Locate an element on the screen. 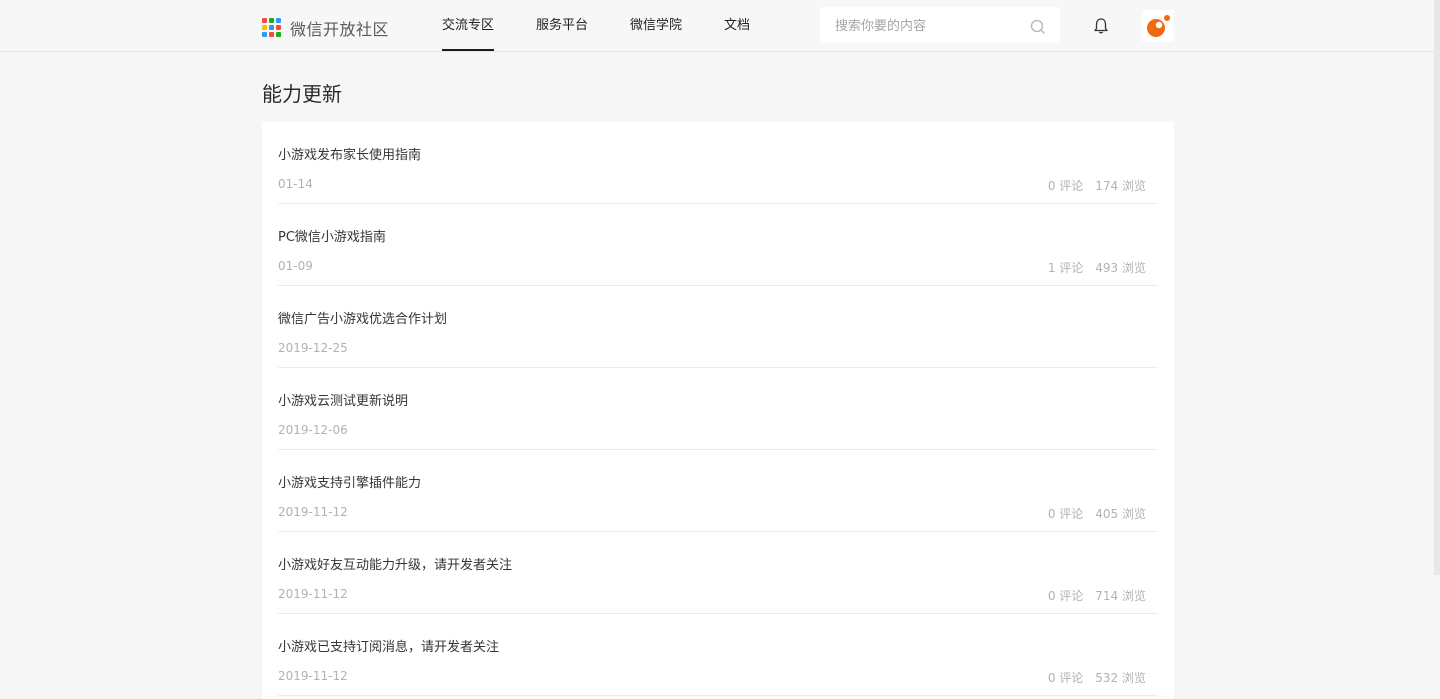  nav-item-community: 交流专区 is located at coordinates (468, 25).